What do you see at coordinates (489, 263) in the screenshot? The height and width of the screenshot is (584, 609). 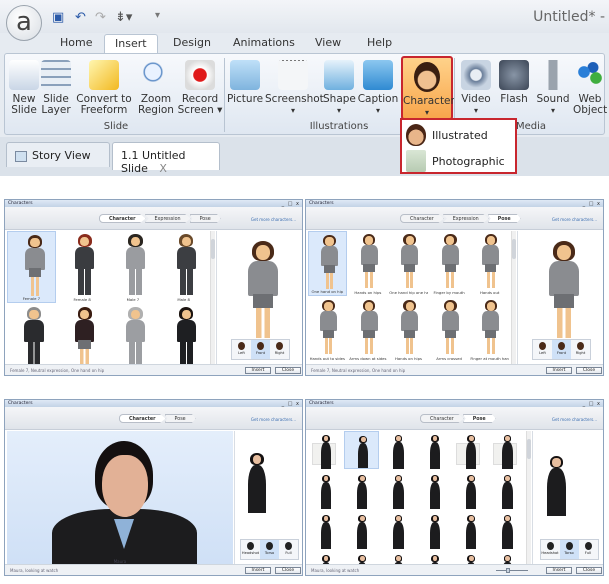 I see `character-thumbnail: Hands out` at bounding box center [489, 263].